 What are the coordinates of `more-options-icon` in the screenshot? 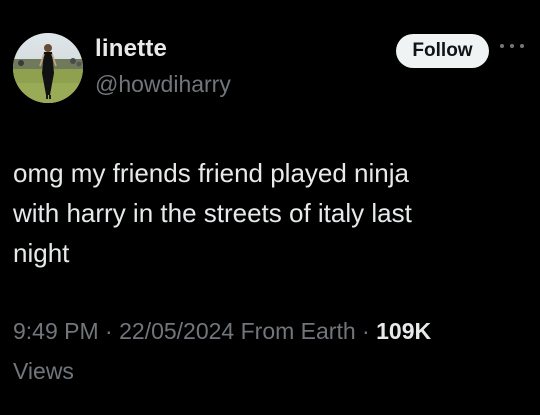 It's located at (512, 46).